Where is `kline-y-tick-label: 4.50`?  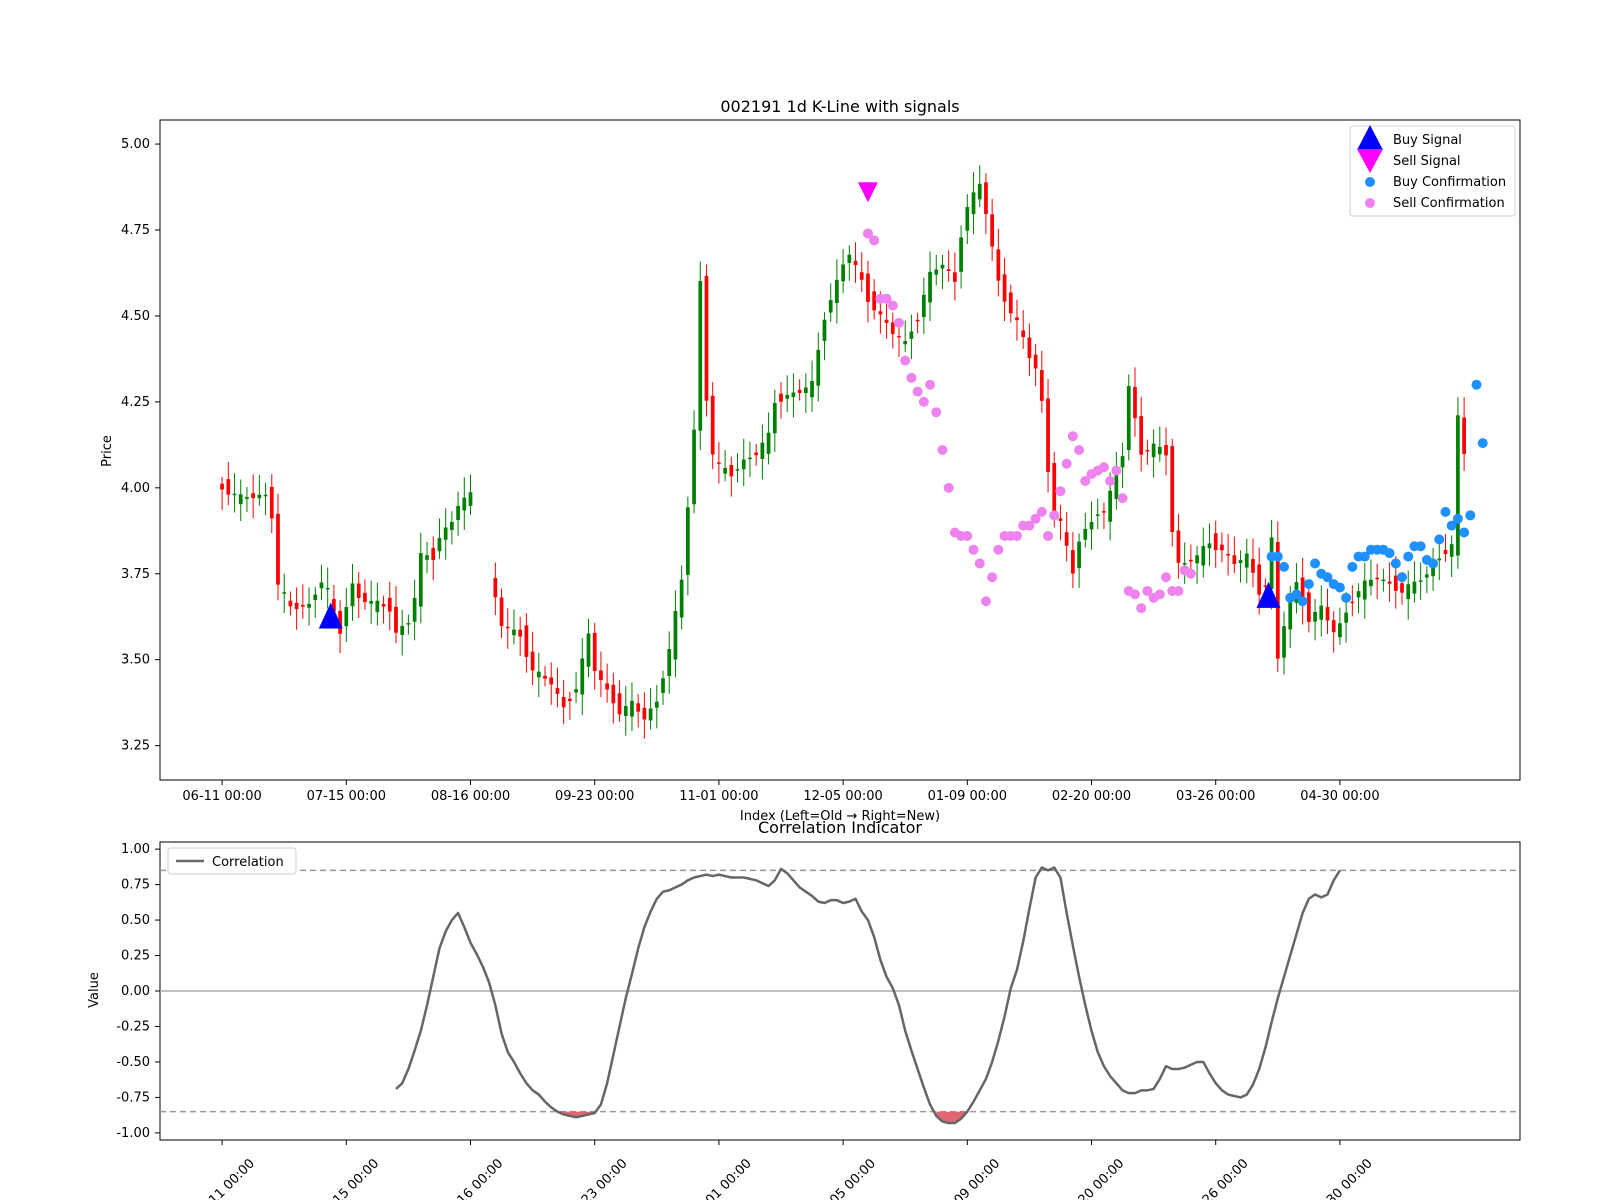 kline-y-tick-label: 4.50 is located at coordinates (135, 316).